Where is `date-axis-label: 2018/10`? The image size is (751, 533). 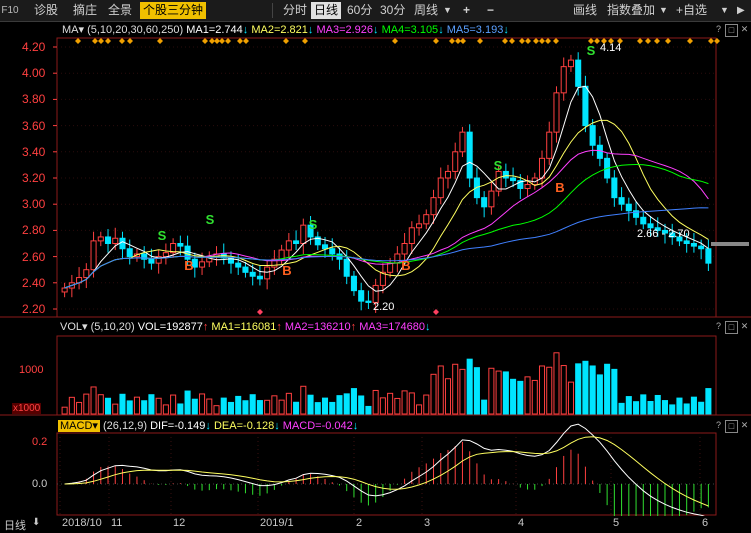 date-axis-label: 2018/10 is located at coordinates (82, 523).